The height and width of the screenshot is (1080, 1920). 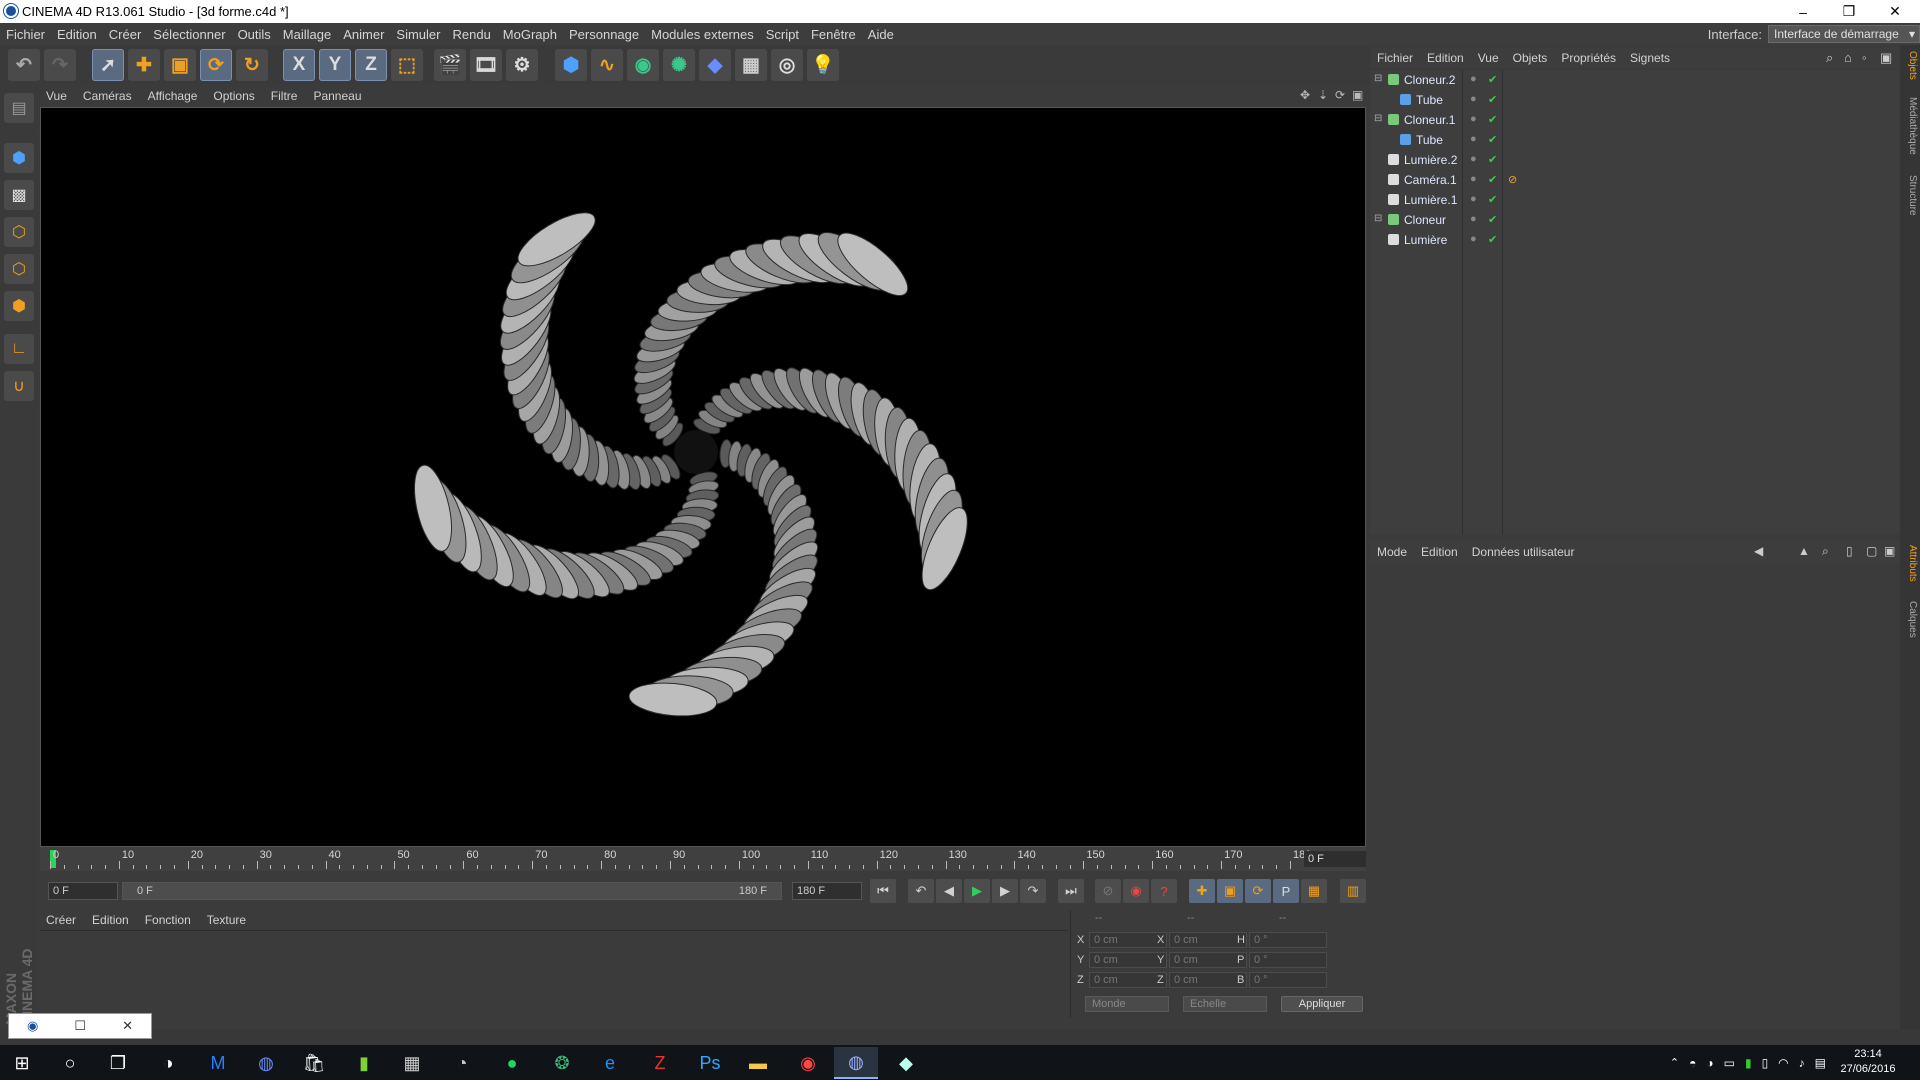 I want to click on menu-edition: Edition, so click(x=77, y=34).